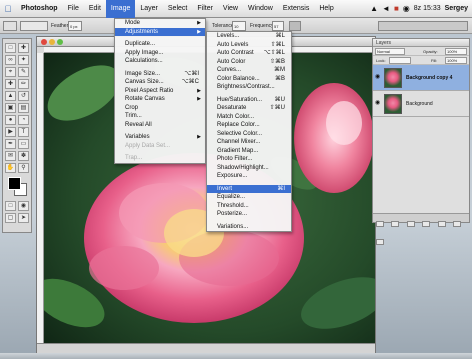  Describe the element at coordinates (23, 108) in the screenshot. I see `gradient-tool-icon: ▤` at that location.